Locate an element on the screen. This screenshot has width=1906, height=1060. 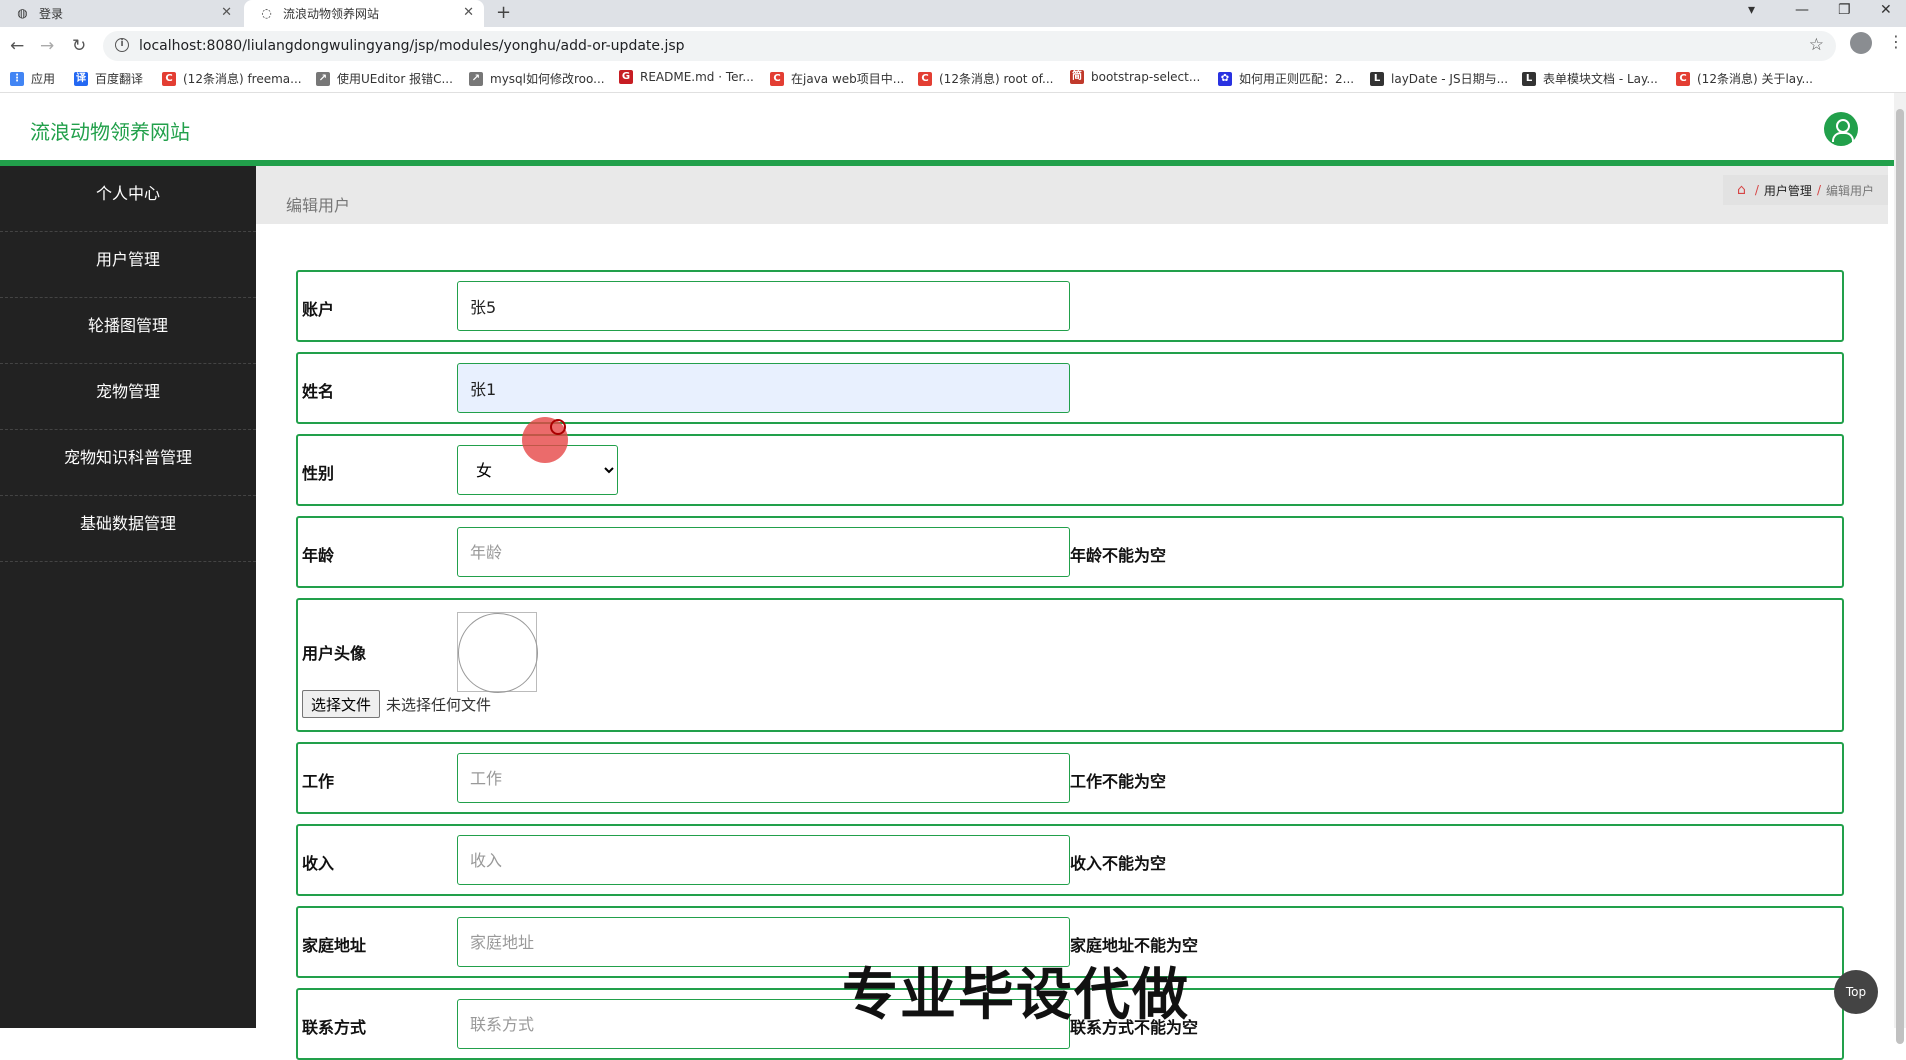
back-icon: ← is located at coordinates (17, 46).